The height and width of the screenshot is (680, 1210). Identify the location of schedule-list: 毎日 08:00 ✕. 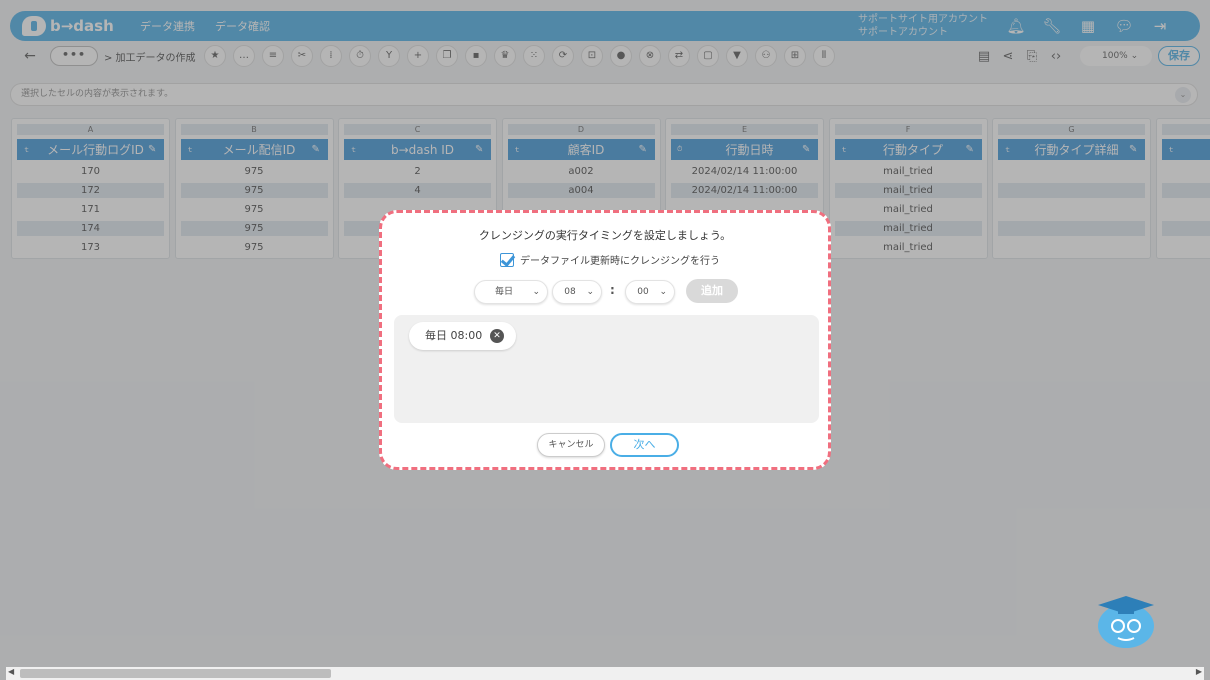
(606, 369).